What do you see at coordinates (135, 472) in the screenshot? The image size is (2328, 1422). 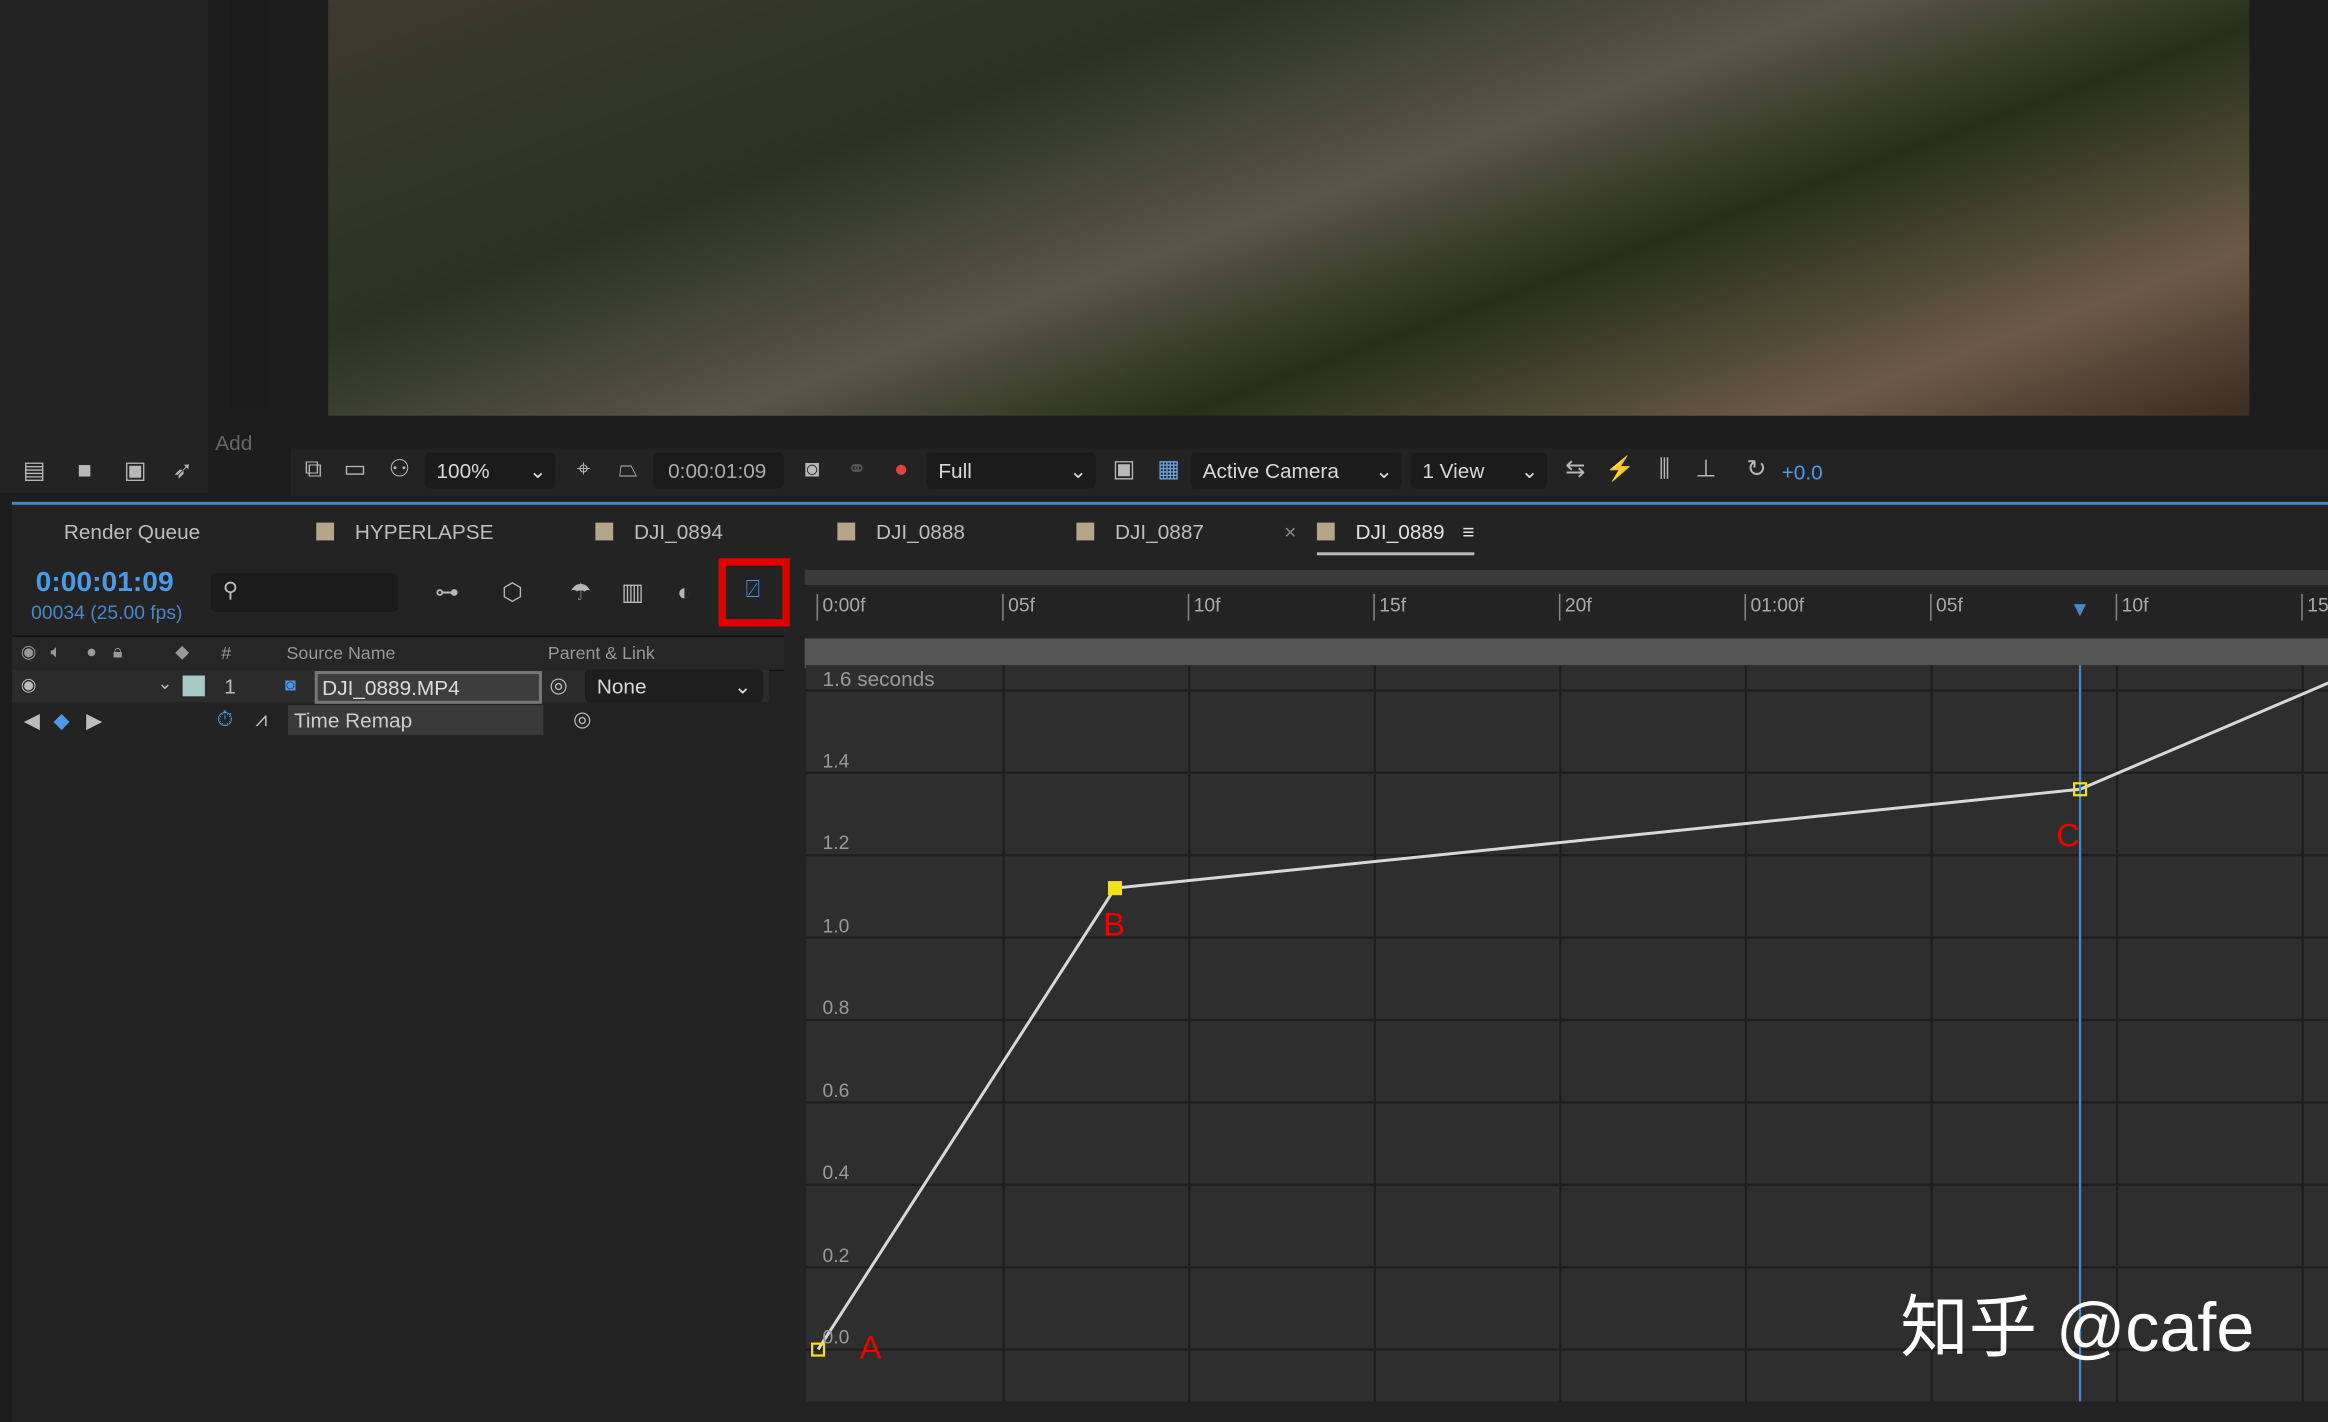 I see `new-composition-icon: ▣` at bounding box center [135, 472].